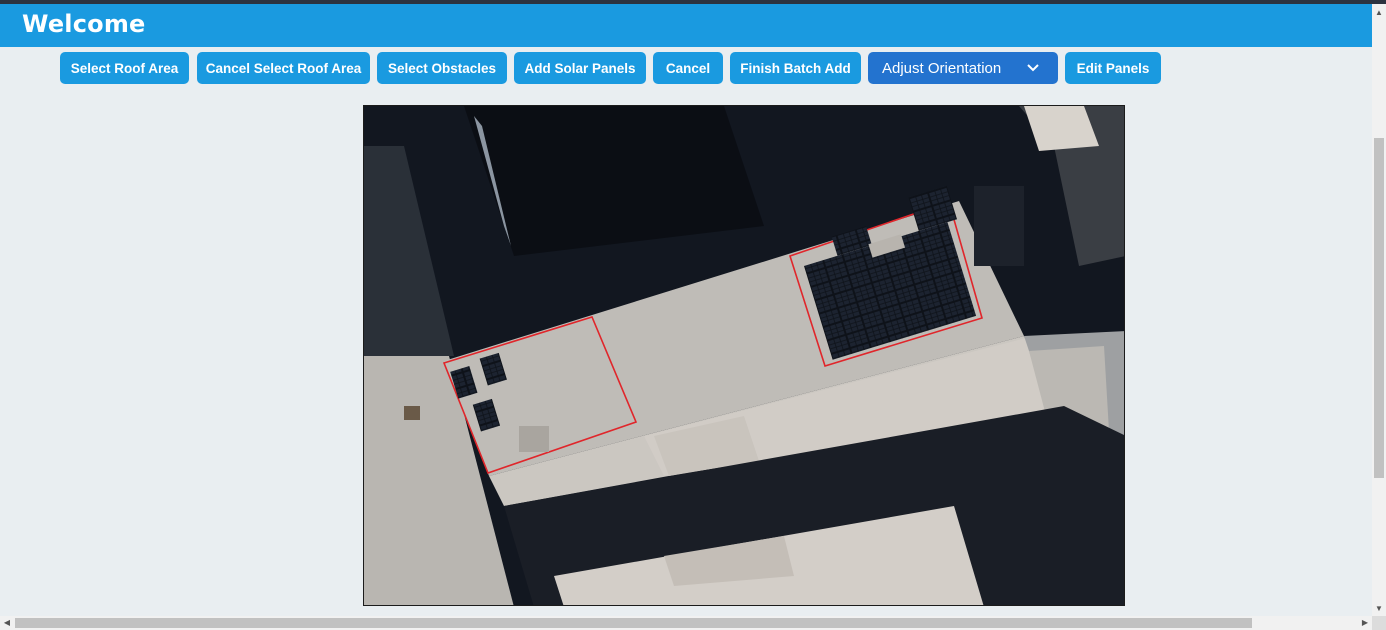  I want to click on scroll-up-arrow-icon: ▲, so click(1379, 13).